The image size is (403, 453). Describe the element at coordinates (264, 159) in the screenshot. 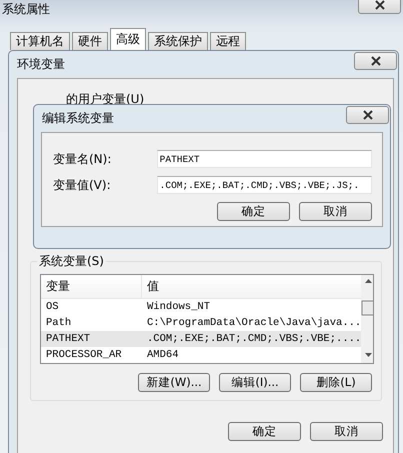

I see `input-field: PATHEXT` at that location.